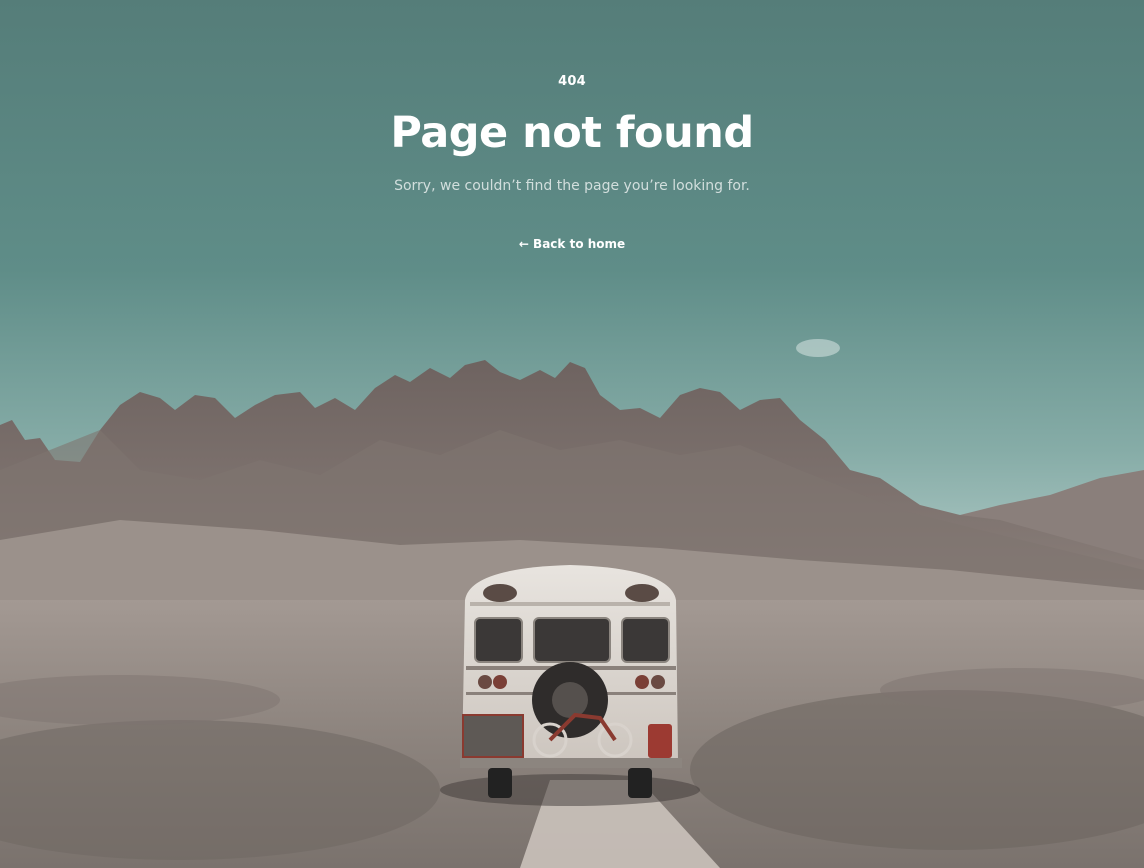 The height and width of the screenshot is (868, 1144). I want to click on back-to-home-link: ← Back to home, so click(572, 244).